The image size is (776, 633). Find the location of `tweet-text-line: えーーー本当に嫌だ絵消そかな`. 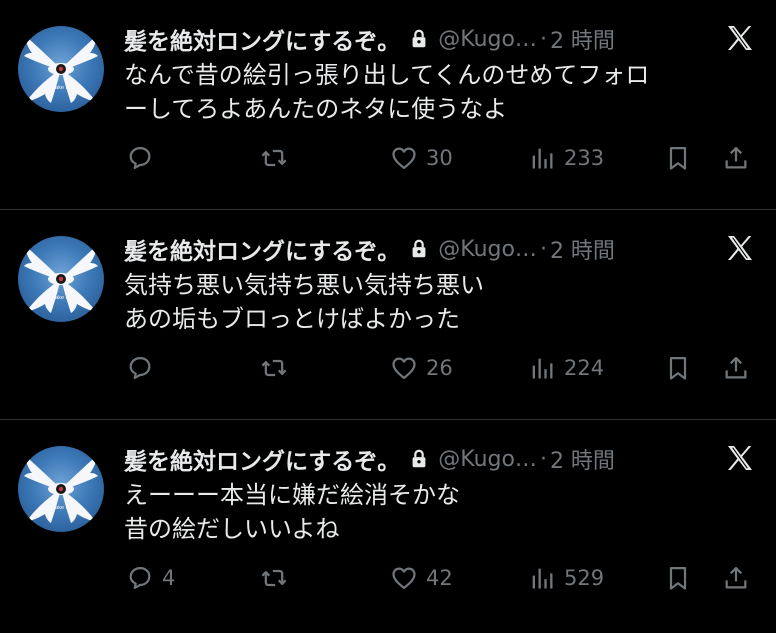

tweet-text-line: えーーー本当に嫌だ絵消そかな is located at coordinates (292, 495).